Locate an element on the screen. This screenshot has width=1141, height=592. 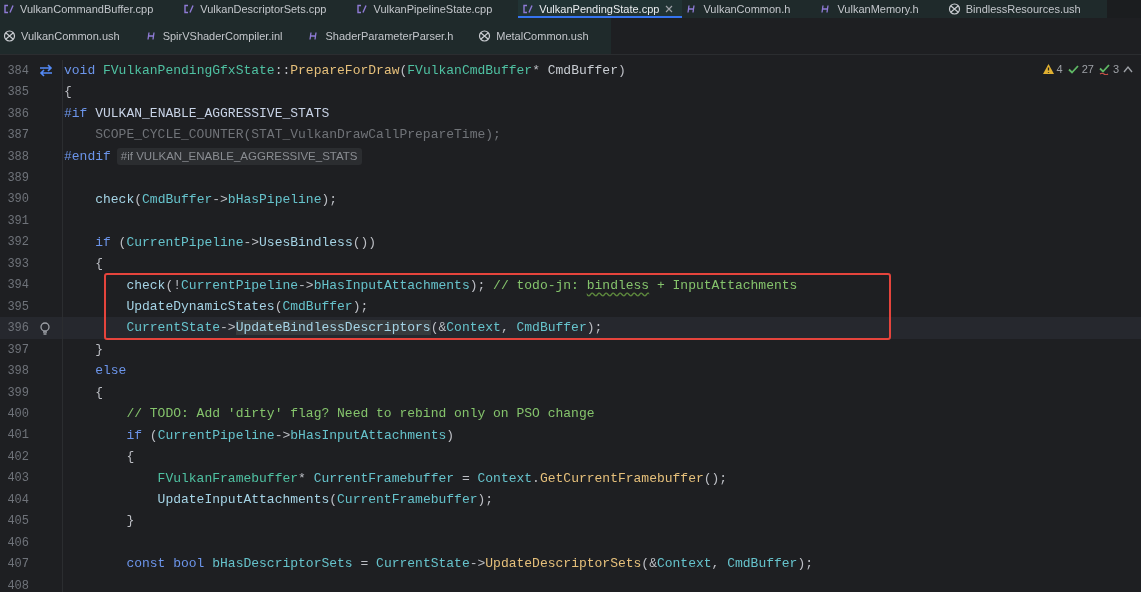
line-number: 401 is located at coordinates (17, 436).